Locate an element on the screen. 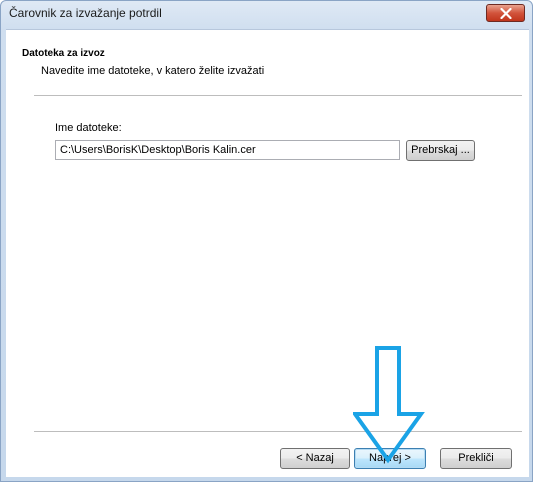  close-x-icon is located at coordinates (506, 13).